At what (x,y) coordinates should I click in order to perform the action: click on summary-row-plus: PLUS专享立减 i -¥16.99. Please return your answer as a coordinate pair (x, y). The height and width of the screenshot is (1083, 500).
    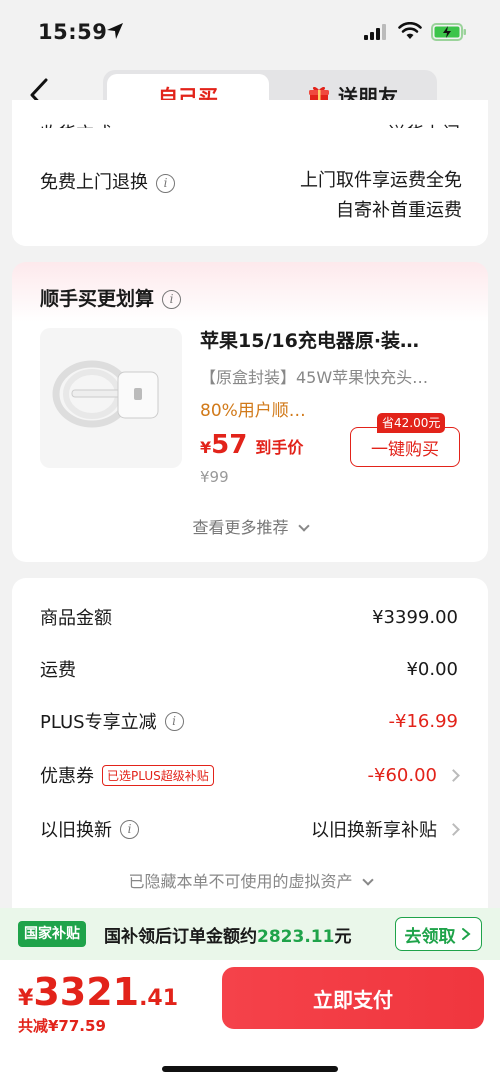
    Looking at the image, I should click on (249, 721).